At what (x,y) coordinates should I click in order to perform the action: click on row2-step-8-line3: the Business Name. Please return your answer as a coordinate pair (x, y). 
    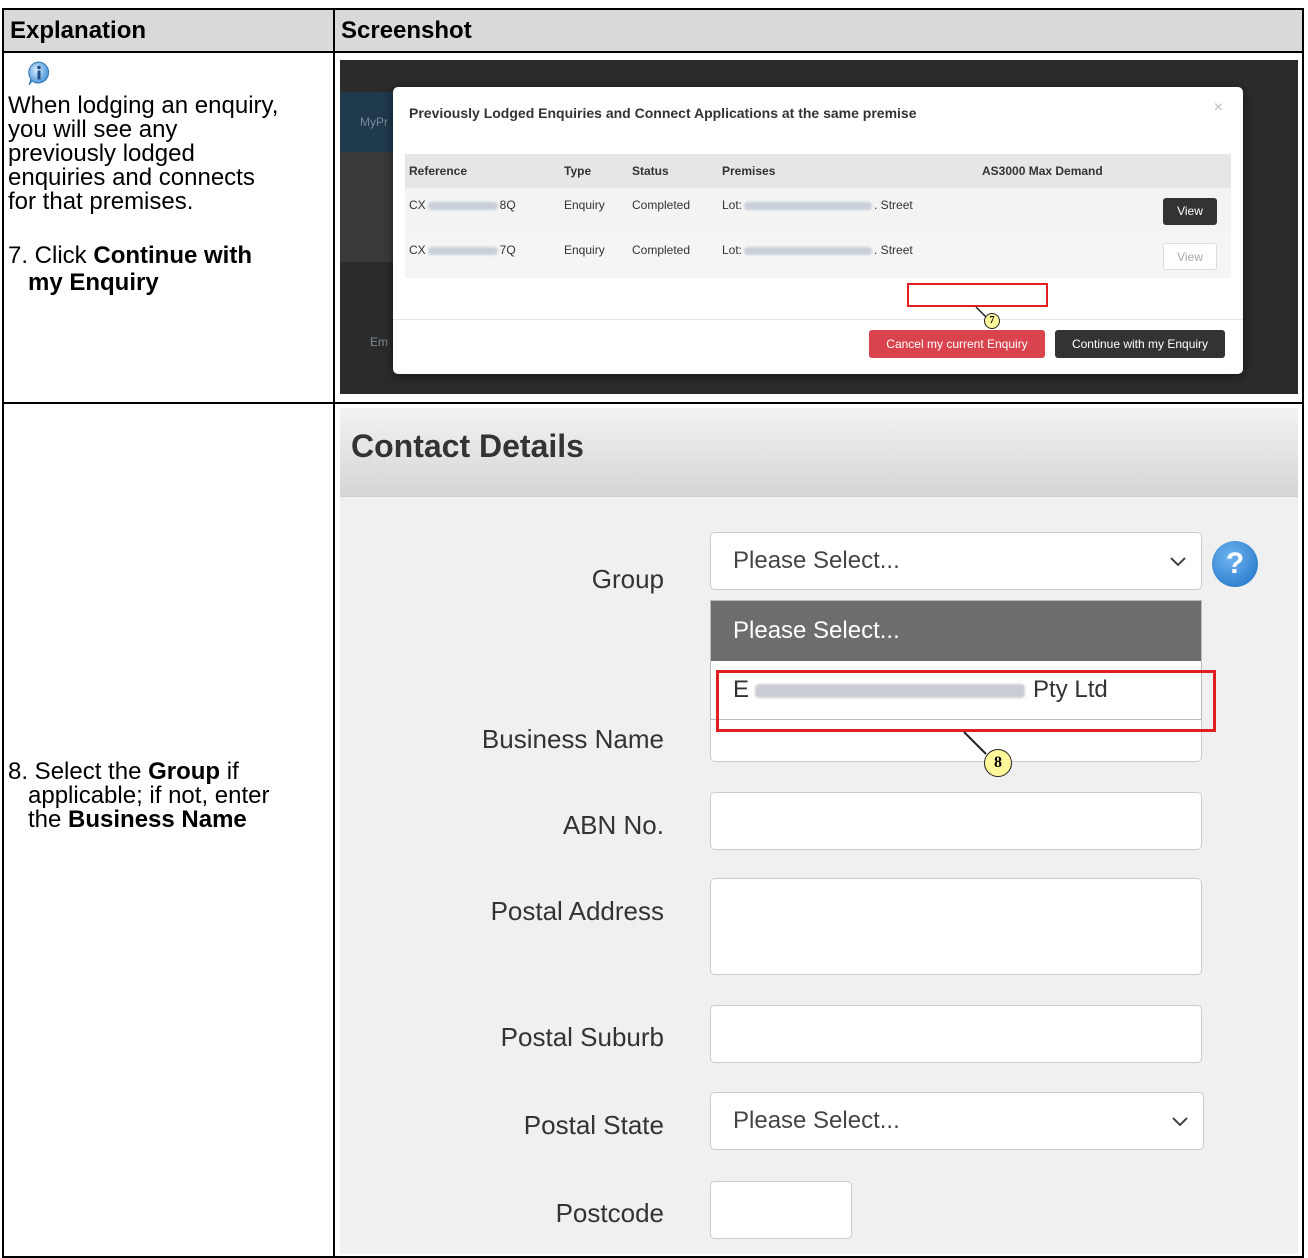
    Looking at the image, I should click on (137, 820).